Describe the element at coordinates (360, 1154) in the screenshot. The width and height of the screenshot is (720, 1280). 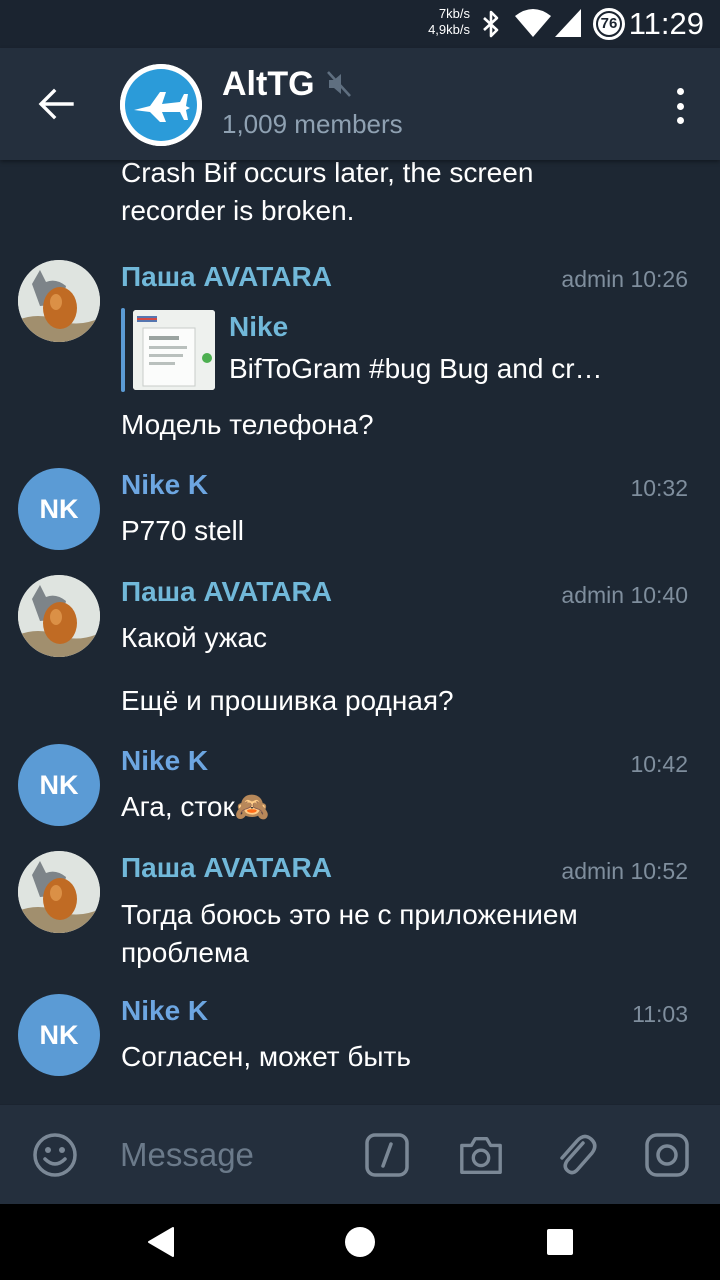
I see `message-input-bar` at that location.